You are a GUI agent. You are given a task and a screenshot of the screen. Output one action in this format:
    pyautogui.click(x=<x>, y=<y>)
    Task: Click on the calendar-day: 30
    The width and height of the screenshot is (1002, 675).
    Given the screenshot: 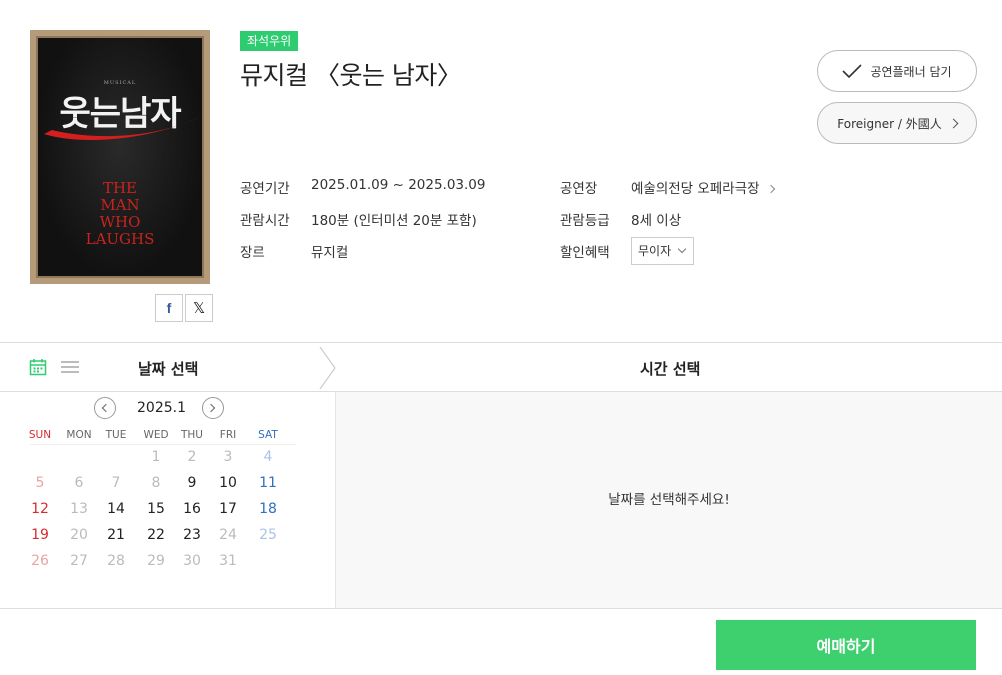 What is the action you would take?
    pyautogui.click(x=192, y=561)
    